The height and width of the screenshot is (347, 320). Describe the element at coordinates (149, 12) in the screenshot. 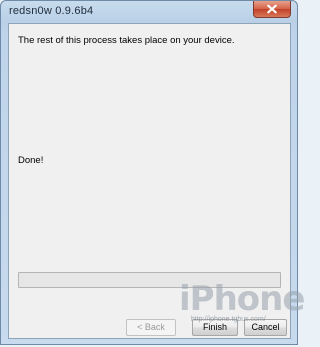

I see `title-bar: redsn0w 0.9.6b4` at that location.